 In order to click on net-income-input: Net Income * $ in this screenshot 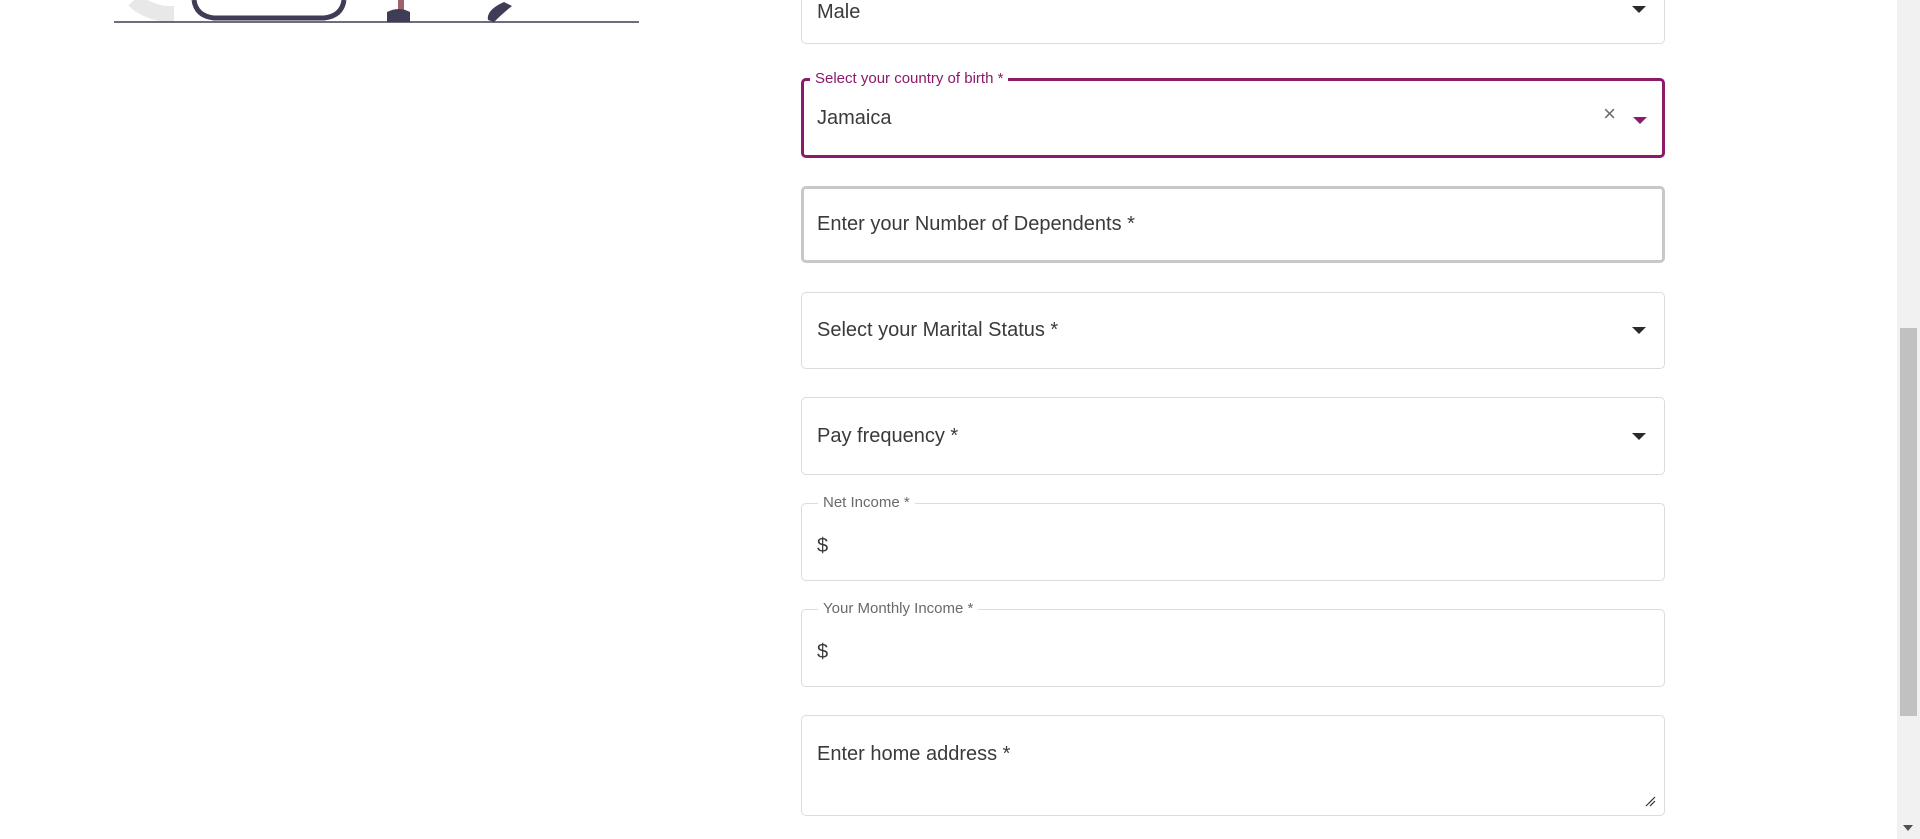, I will do `click(1233, 537)`.